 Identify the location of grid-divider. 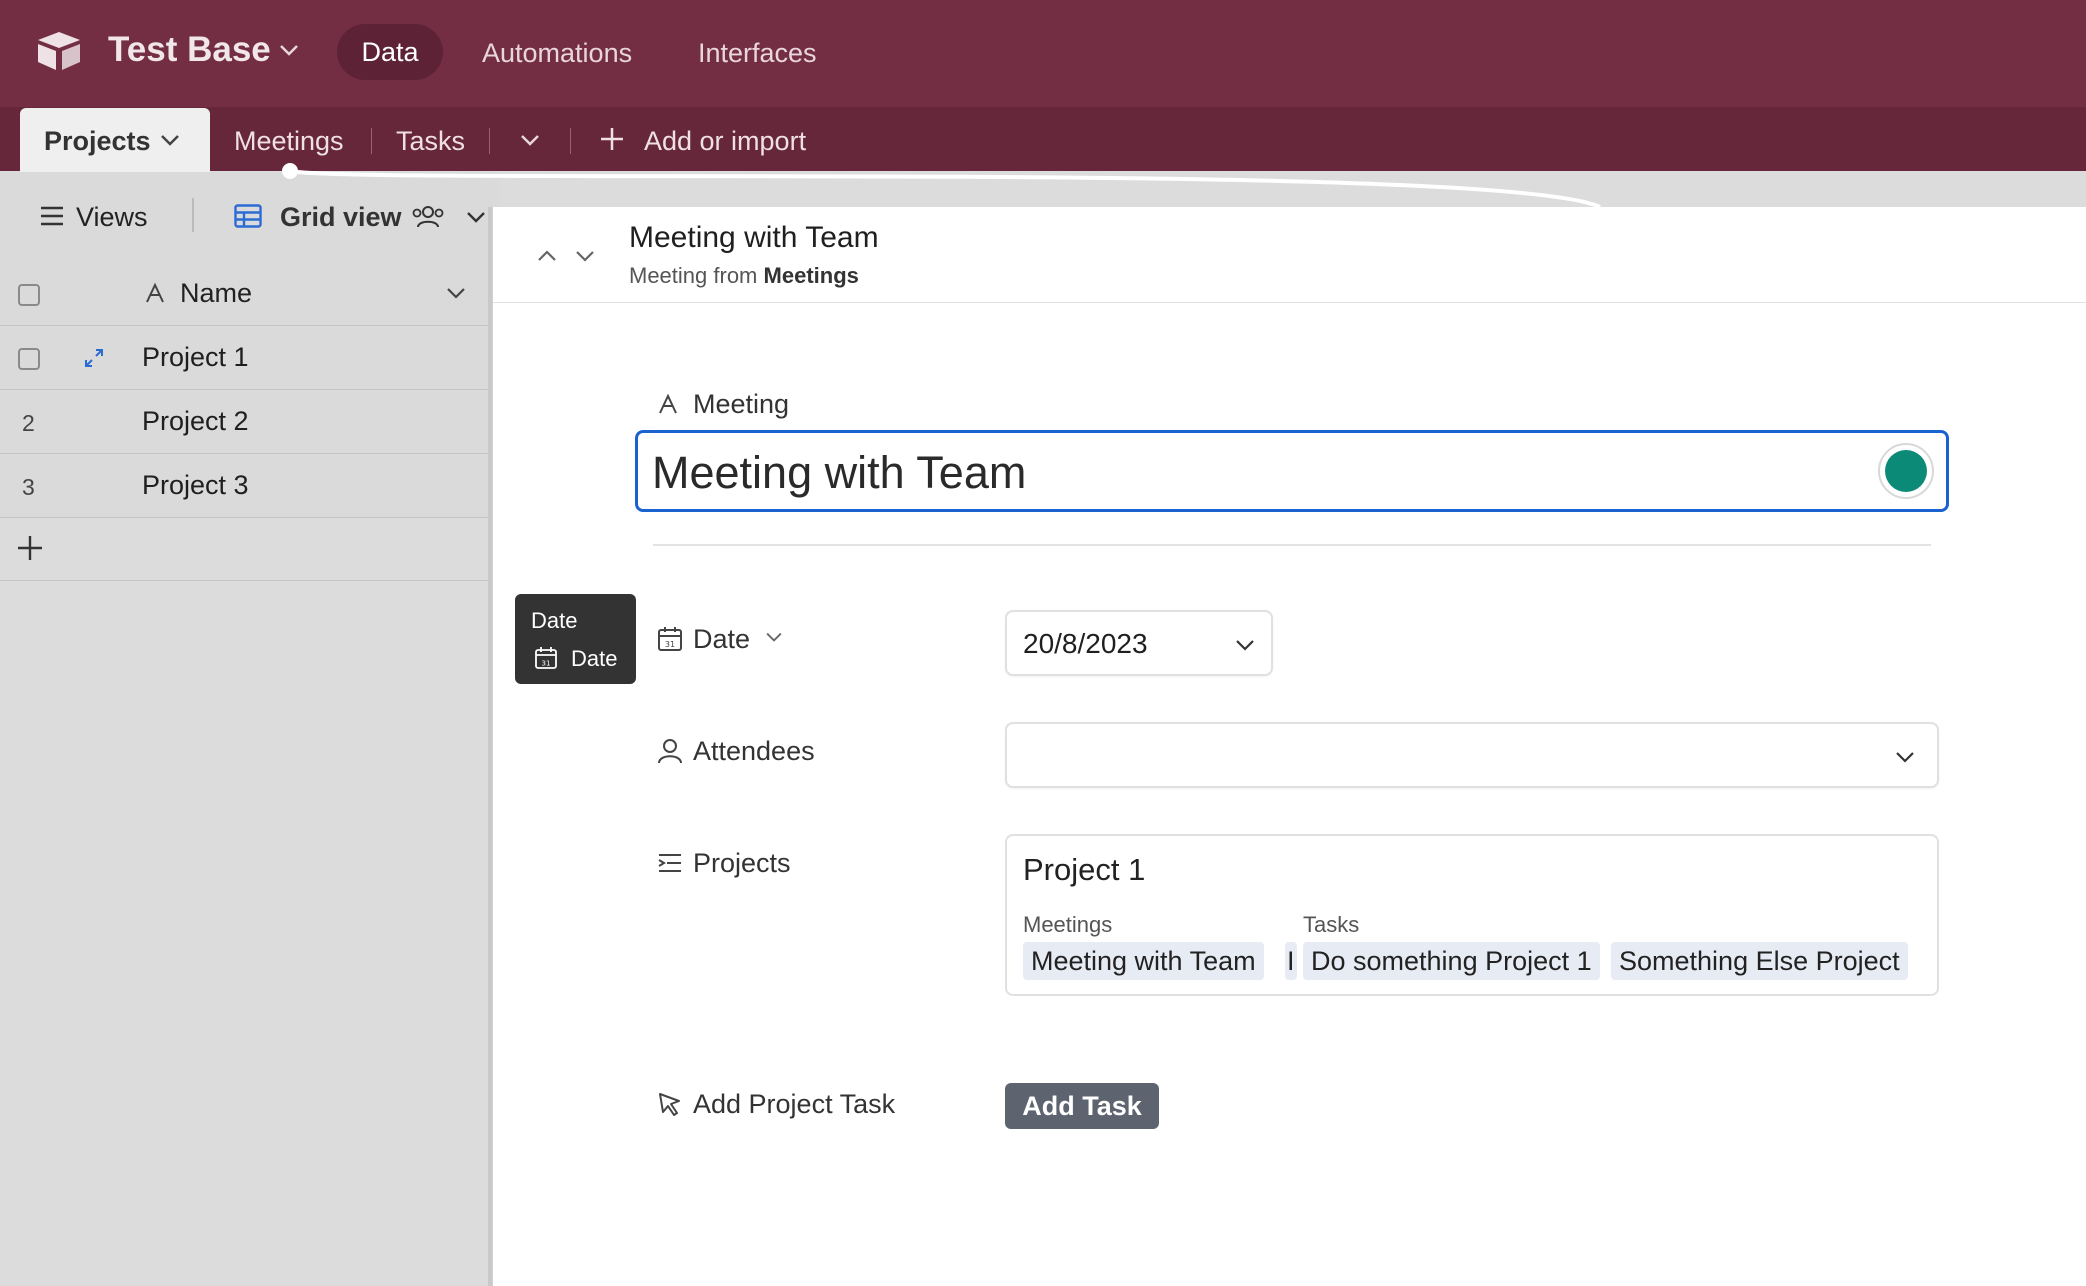
(246, 580).